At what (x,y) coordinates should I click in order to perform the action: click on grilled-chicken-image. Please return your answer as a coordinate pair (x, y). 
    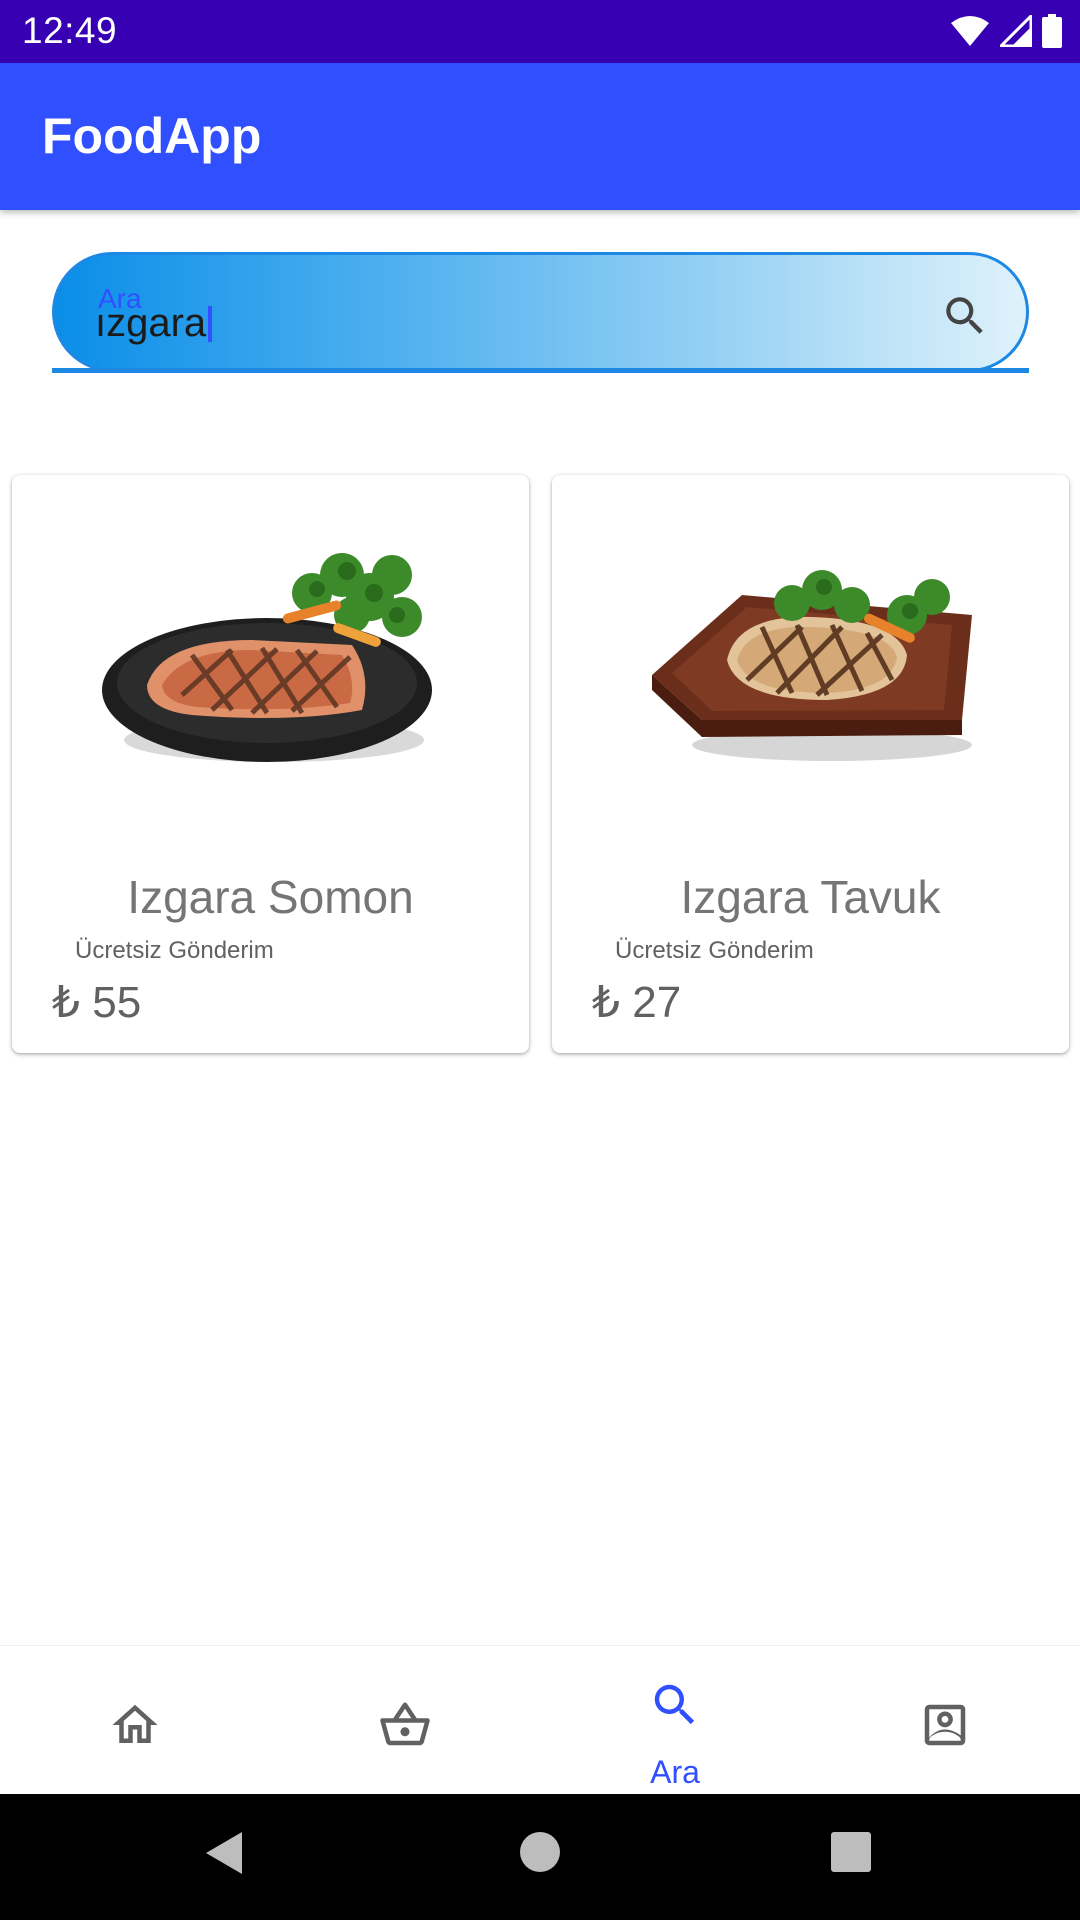
    Looking at the image, I should click on (812, 665).